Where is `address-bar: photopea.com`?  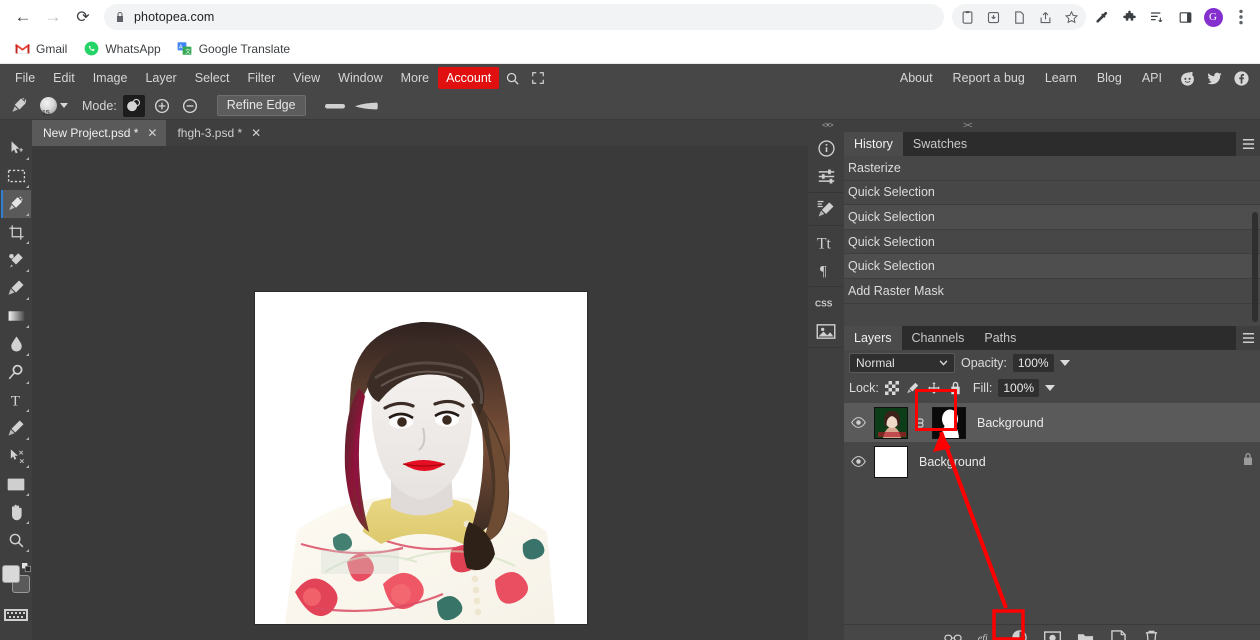
address-bar: photopea.com is located at coordinates (524, 17).